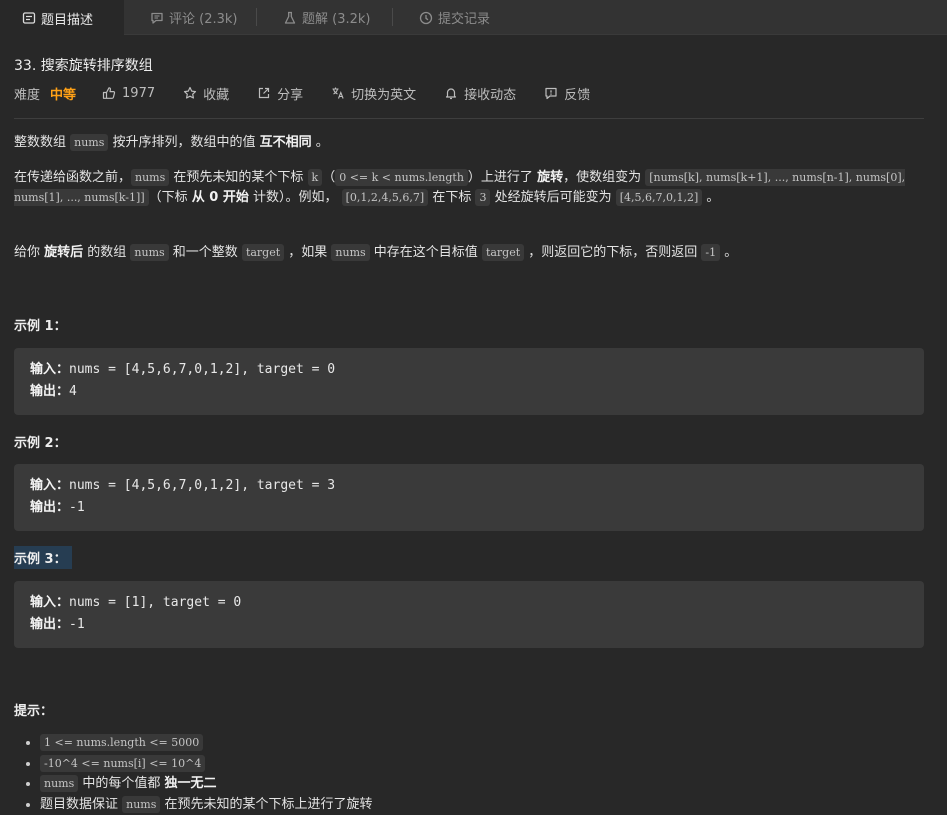  Describe the element at coordinates (203, 17) in the screenshot. I see `tab-label: 评论 (2.3k)` at that location.